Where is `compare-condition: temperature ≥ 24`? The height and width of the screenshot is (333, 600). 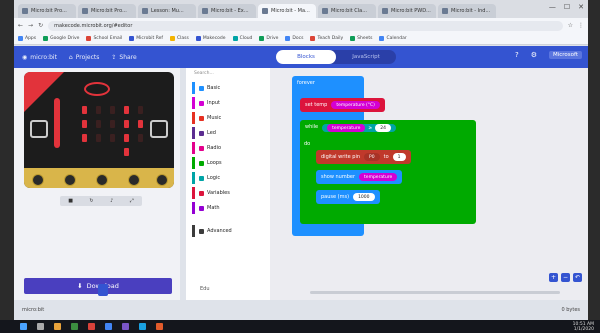
compare-condition: temperature ≥ 24 is located at coordinates (359, 128).